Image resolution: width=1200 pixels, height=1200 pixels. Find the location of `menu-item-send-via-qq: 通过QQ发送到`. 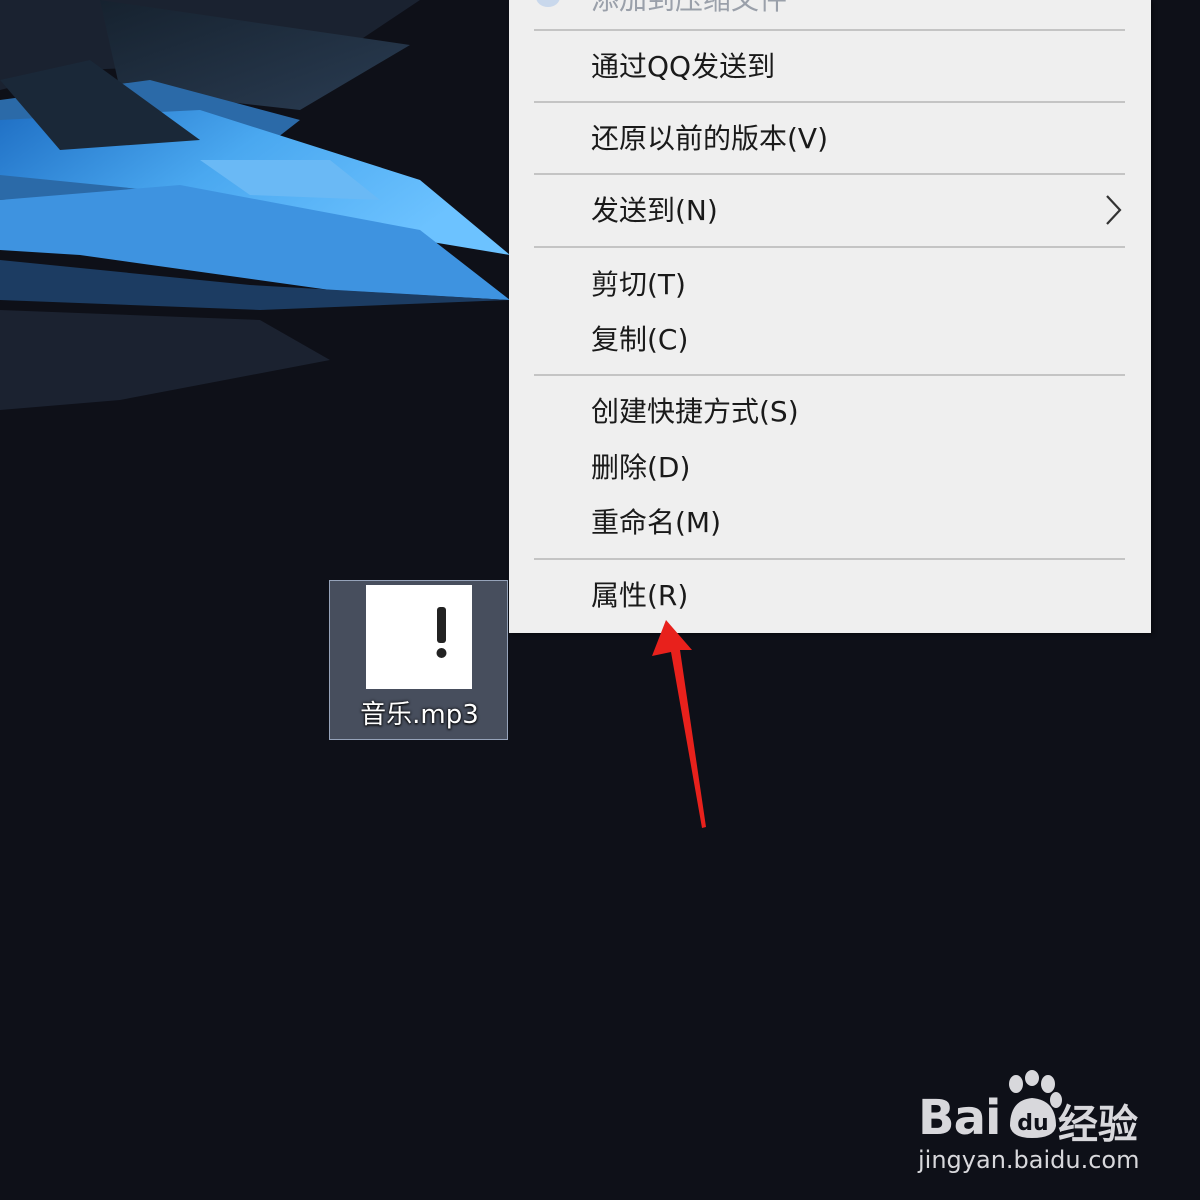

menu-item-send-via-qq: 通过QQ发送到 is located at coordinates (683, 67).